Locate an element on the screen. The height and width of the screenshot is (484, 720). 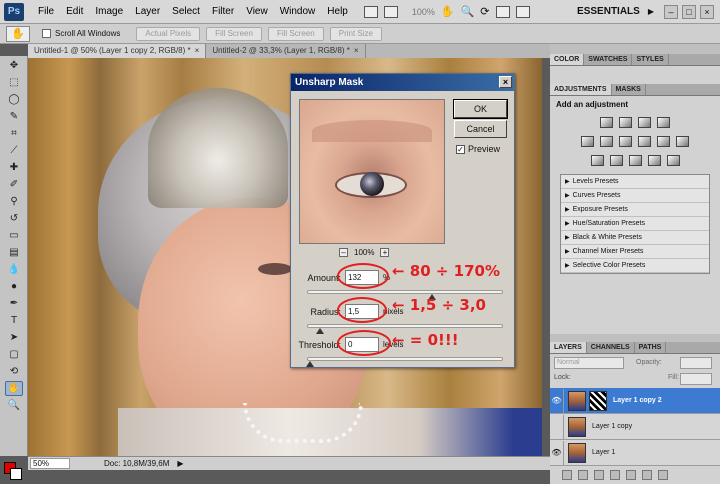
threshold-slider is located at coordinates (404, 362).